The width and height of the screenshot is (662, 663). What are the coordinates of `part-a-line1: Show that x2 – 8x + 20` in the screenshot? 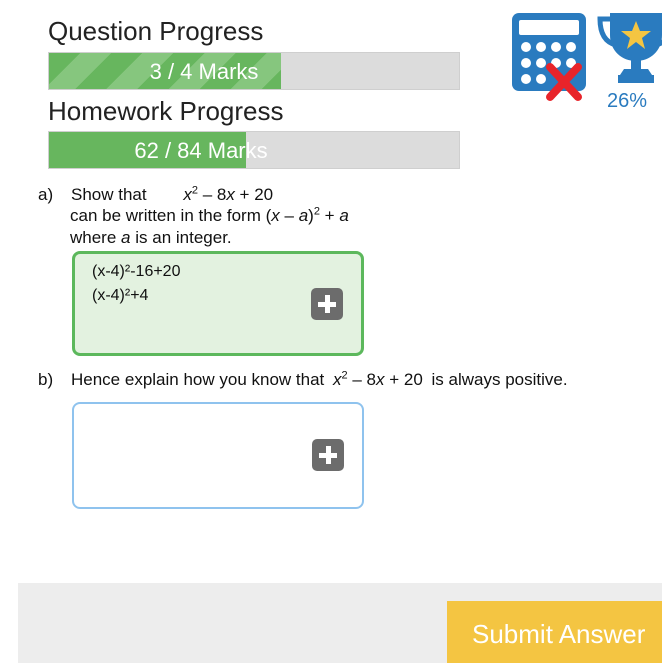 It's located at (172, 194).